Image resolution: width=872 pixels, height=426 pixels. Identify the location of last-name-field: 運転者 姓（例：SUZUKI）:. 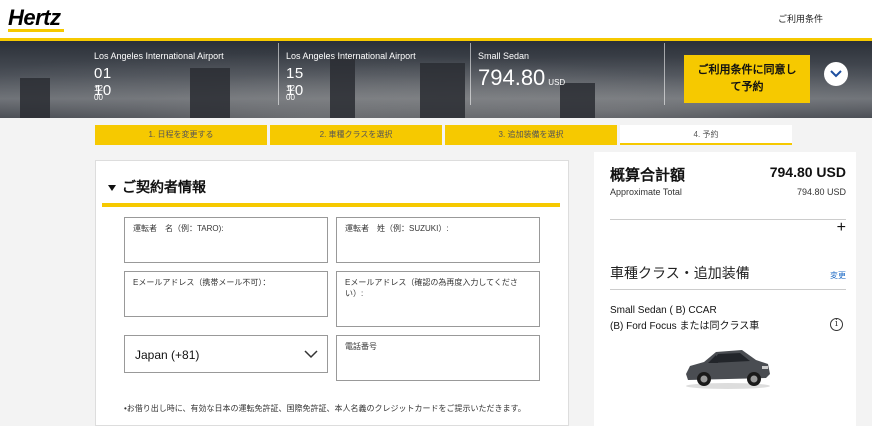
(438, 240).